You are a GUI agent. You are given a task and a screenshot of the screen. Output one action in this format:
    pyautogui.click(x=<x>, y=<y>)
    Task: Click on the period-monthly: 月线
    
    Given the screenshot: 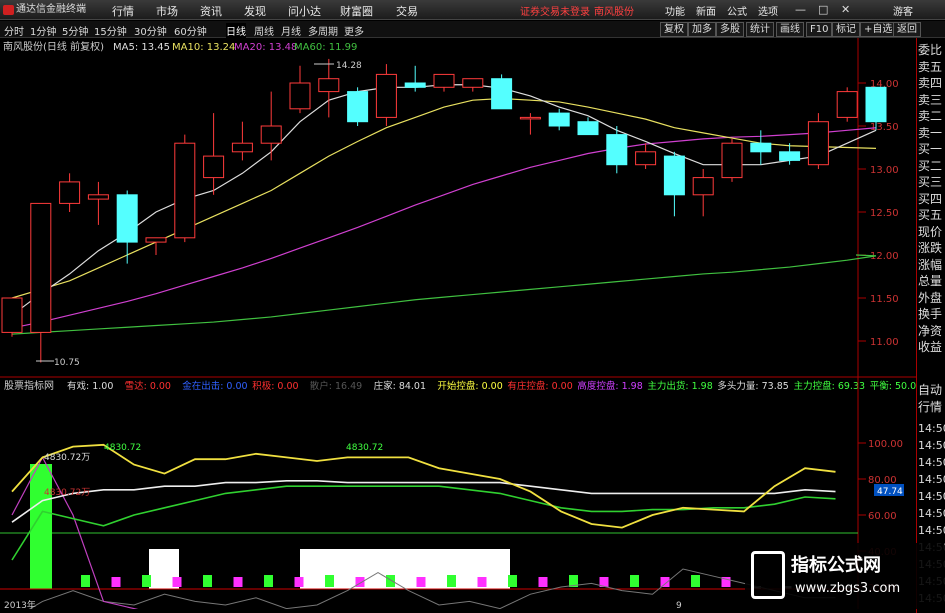 What is the action you would take?
    pyautogui.click(x=291, y=30)
    